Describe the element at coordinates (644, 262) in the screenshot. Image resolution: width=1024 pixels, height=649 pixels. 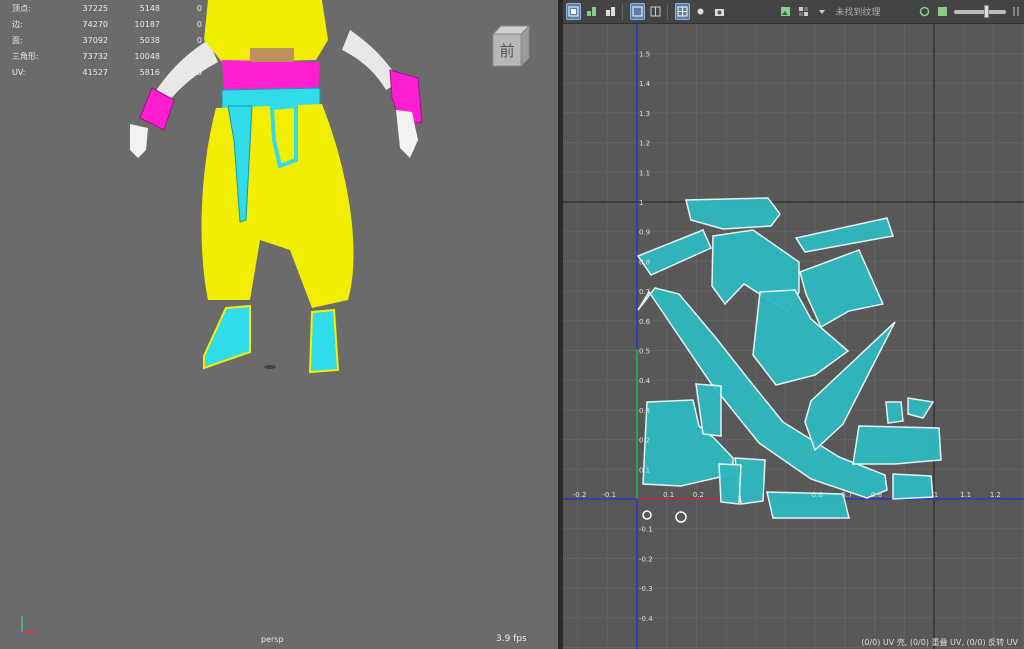
I see `v-tick-label: 0.8` at that location.